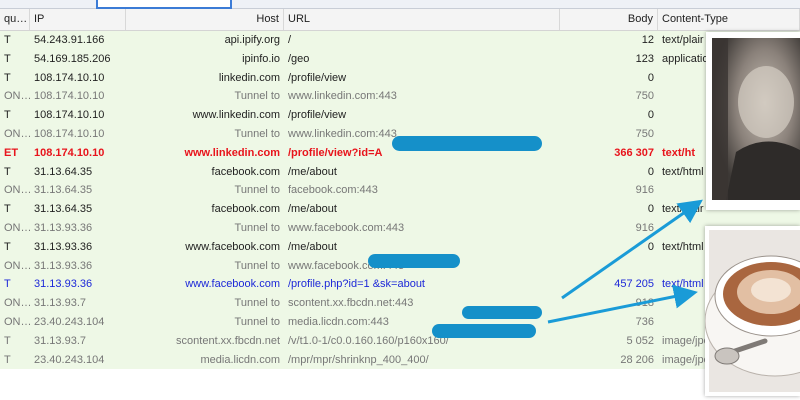  What do you see at coordinates (632, 249) in the screenshot?
I see `arrow-to-portrait` at bounding box center [632, 249].